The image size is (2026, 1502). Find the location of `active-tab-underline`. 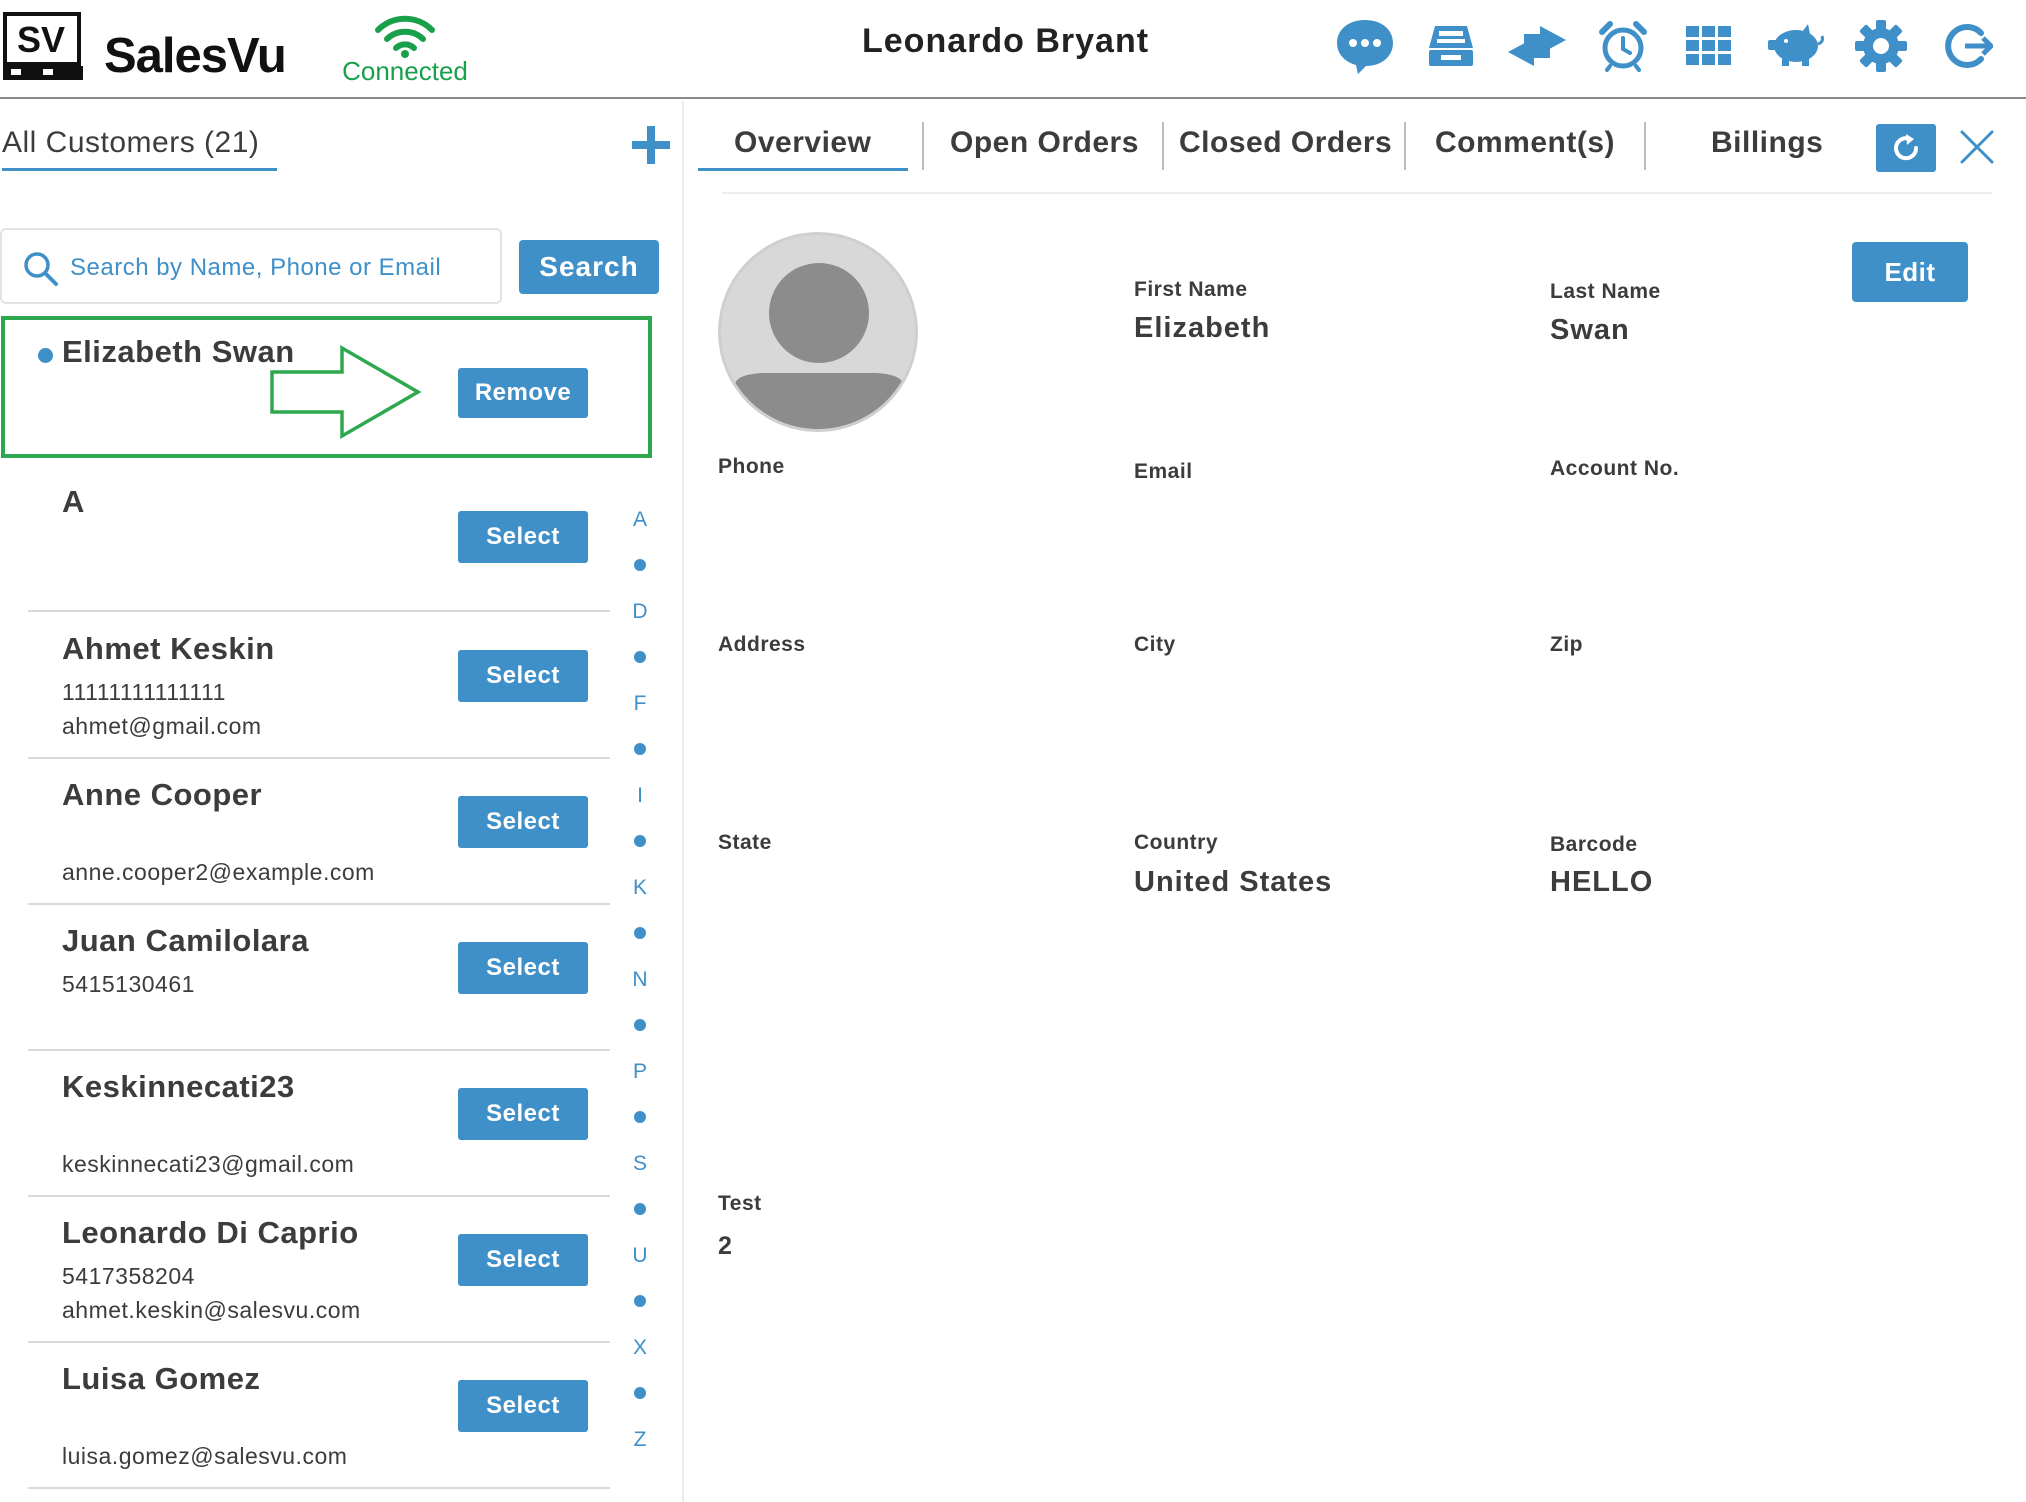

active-tab-underline is located at coordinates (803, 169).